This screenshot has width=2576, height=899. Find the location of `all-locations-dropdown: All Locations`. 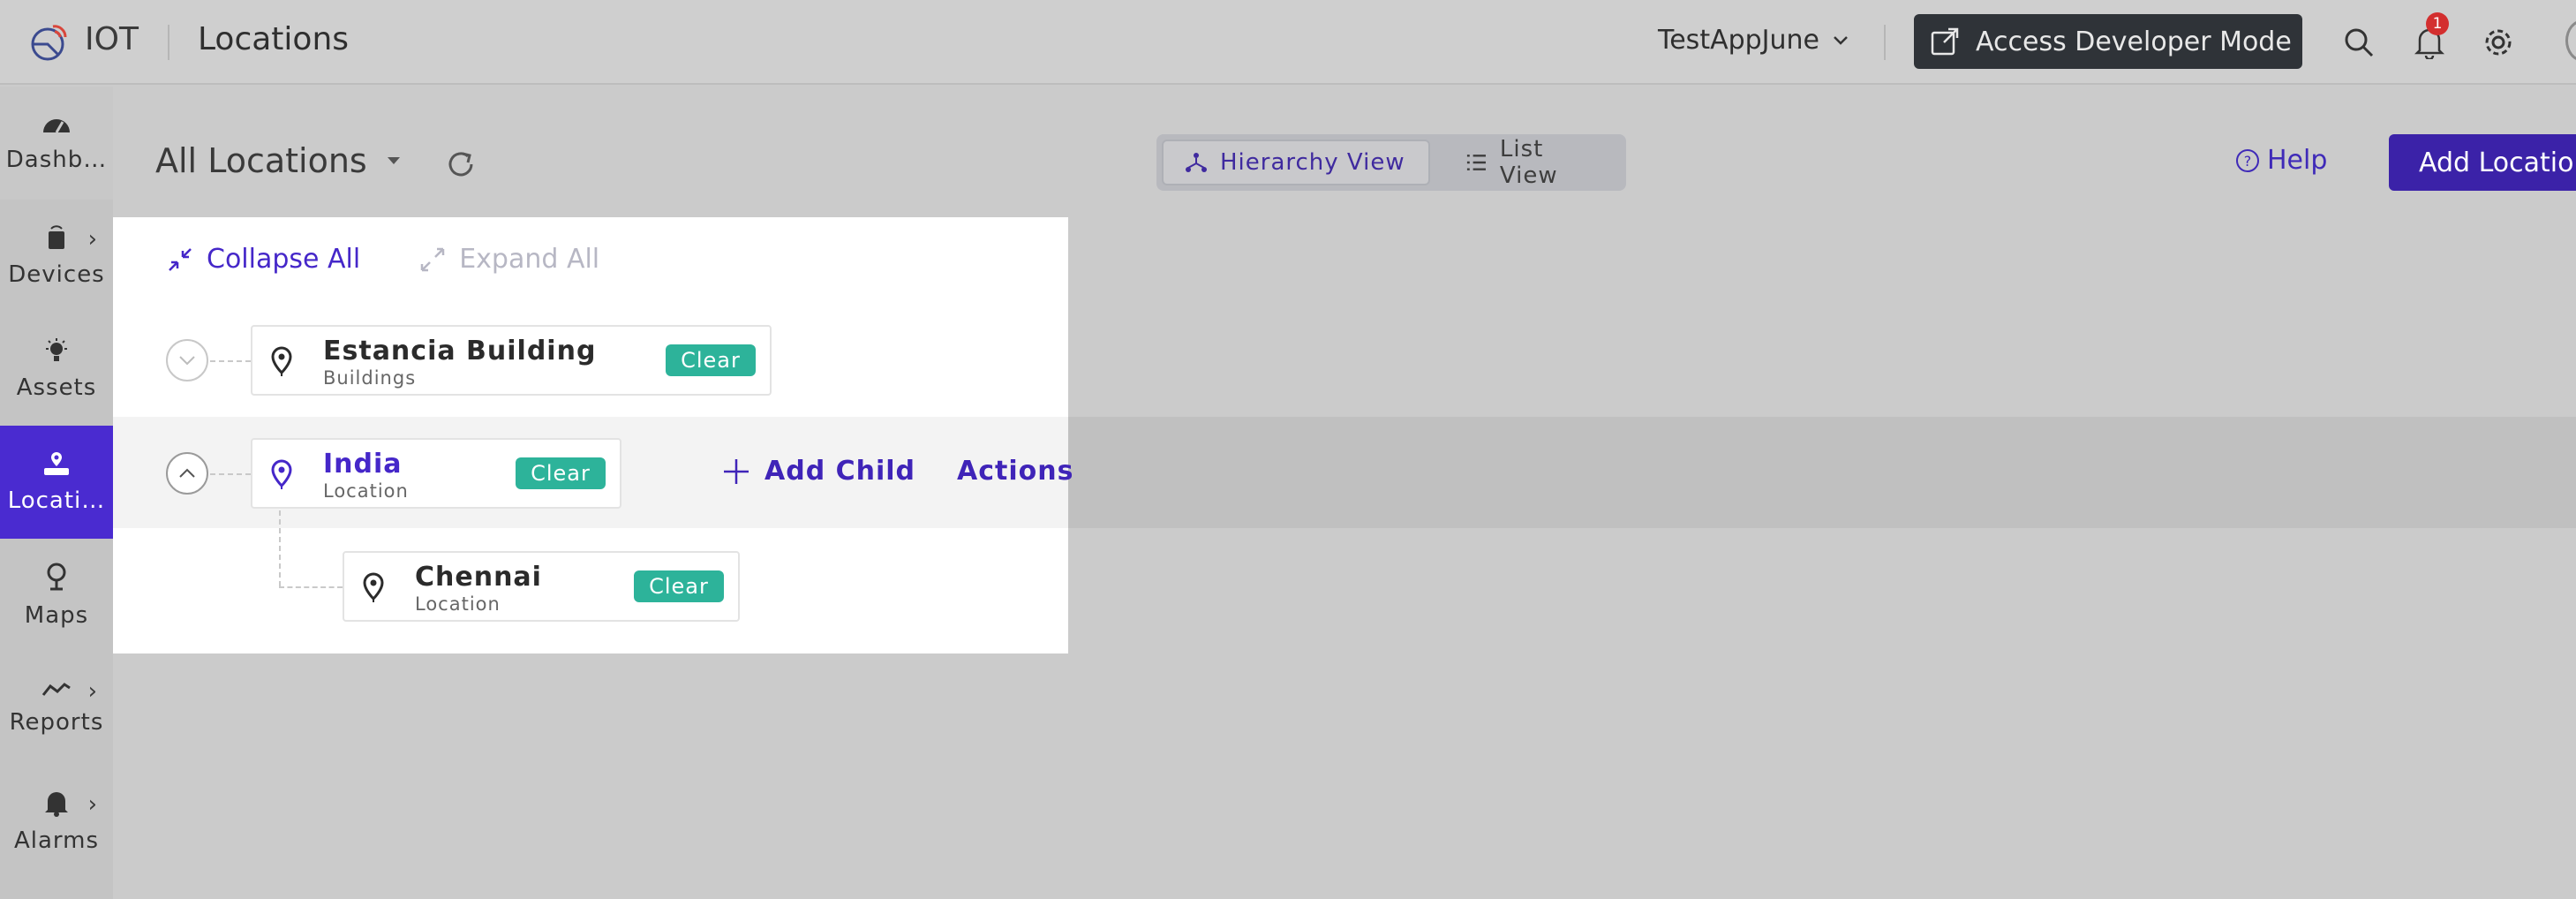

all-locations-dropdown: All Locations is located at coordinates (279, 160).